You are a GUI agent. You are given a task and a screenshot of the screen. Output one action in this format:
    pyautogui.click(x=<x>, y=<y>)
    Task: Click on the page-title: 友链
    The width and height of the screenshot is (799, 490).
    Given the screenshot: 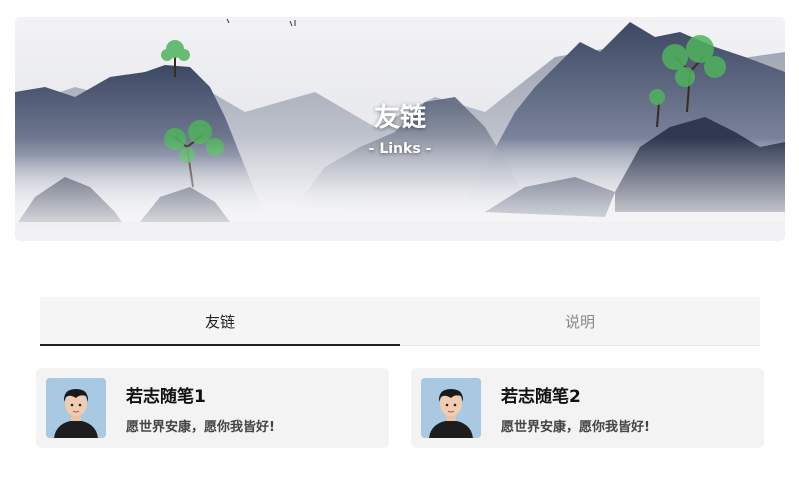 What is the action you would take?
    pyautogui.click(x=399, y=118)
    